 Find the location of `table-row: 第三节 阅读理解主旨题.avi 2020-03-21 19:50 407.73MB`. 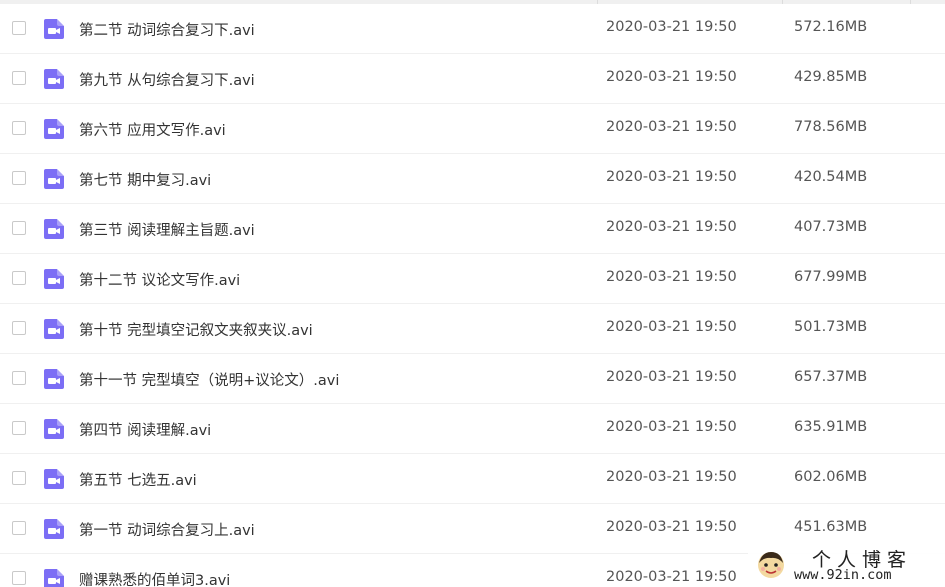

table-row: 第三节 阅读理解主旨题.avi 2020-03-21 19:50 407.73MB is located at coordinates (472, 229).